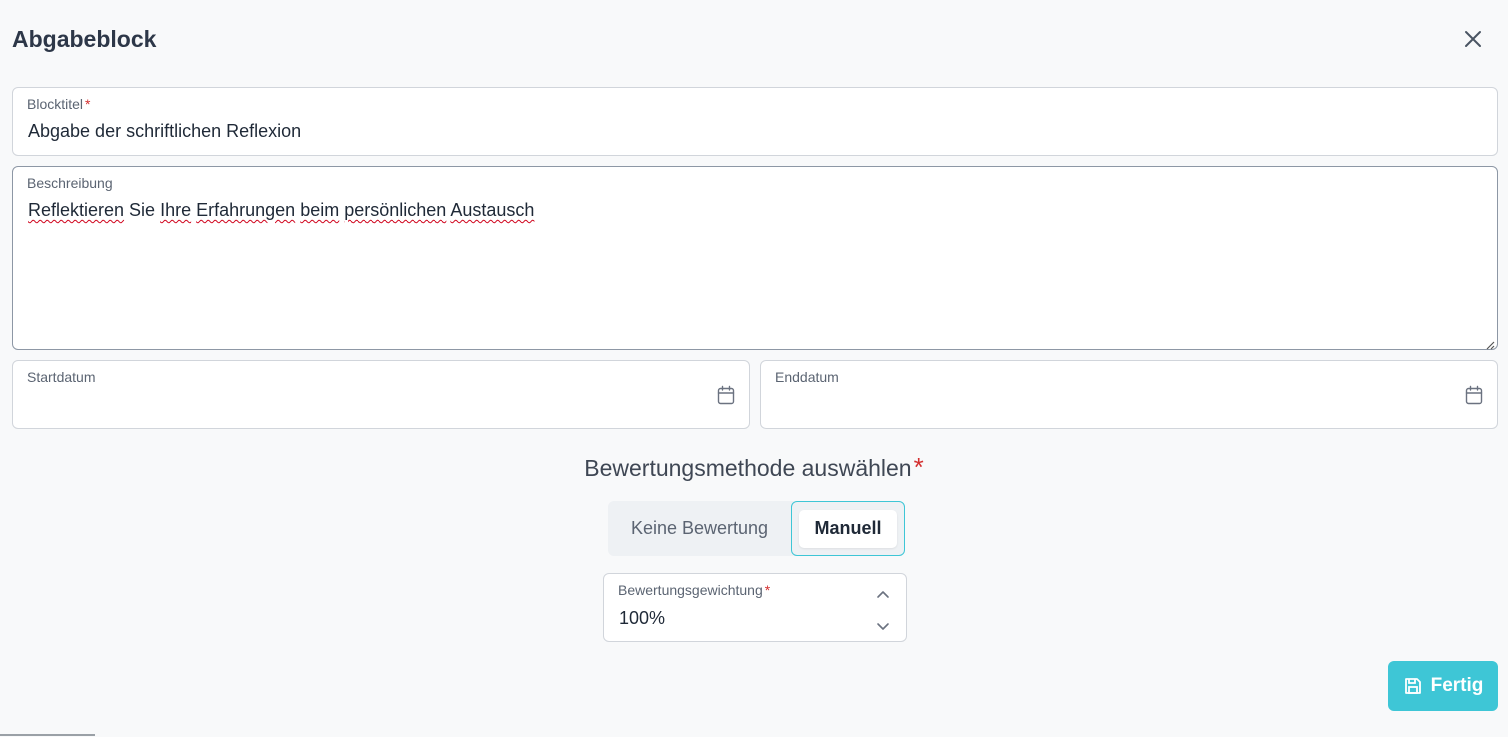 This screenshot has height=737, width=1508. I want to click on grading-method-toggle: Keine Bewertung Manuell, so click(756, 528).